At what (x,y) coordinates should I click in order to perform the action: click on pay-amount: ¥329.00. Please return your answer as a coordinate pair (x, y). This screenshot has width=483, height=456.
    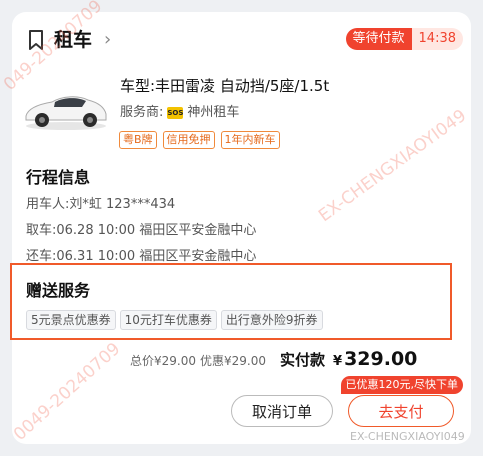
    Looking at the image, I should click on (375, 359).